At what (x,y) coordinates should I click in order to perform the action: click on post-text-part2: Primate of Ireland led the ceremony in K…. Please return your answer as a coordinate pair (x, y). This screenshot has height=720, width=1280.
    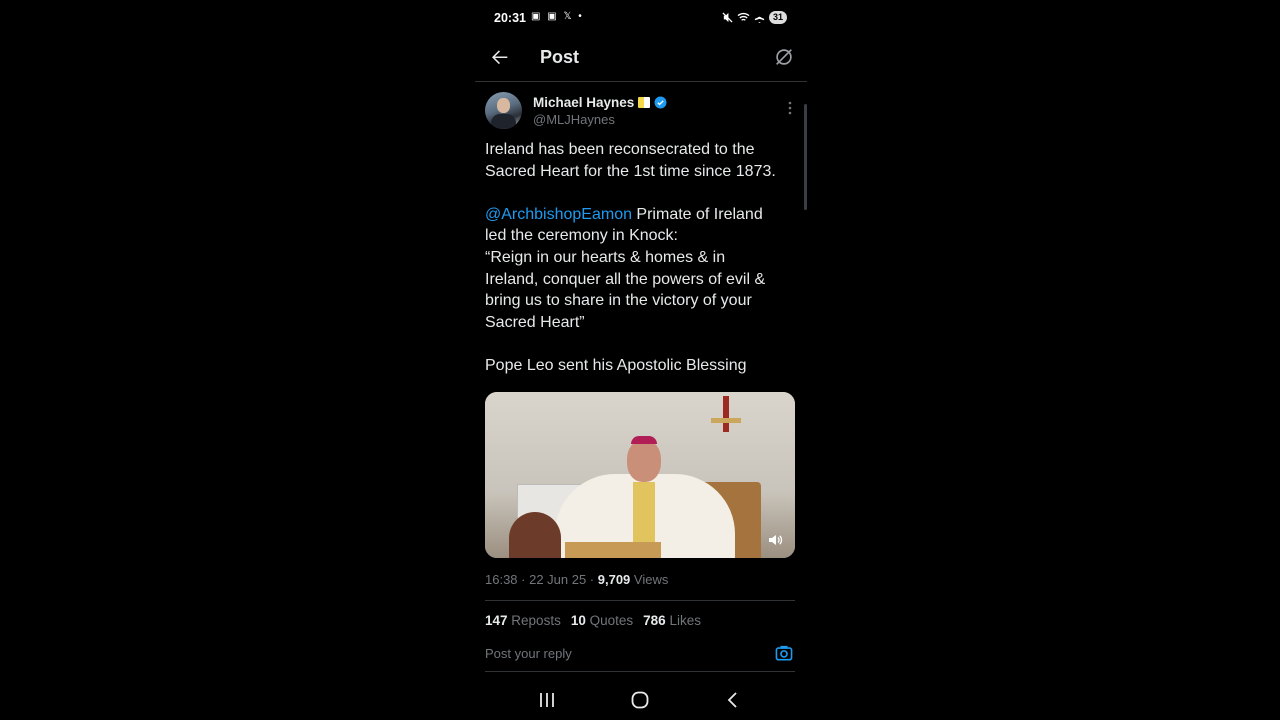
    Looking at the image, I should click on (625, 289).